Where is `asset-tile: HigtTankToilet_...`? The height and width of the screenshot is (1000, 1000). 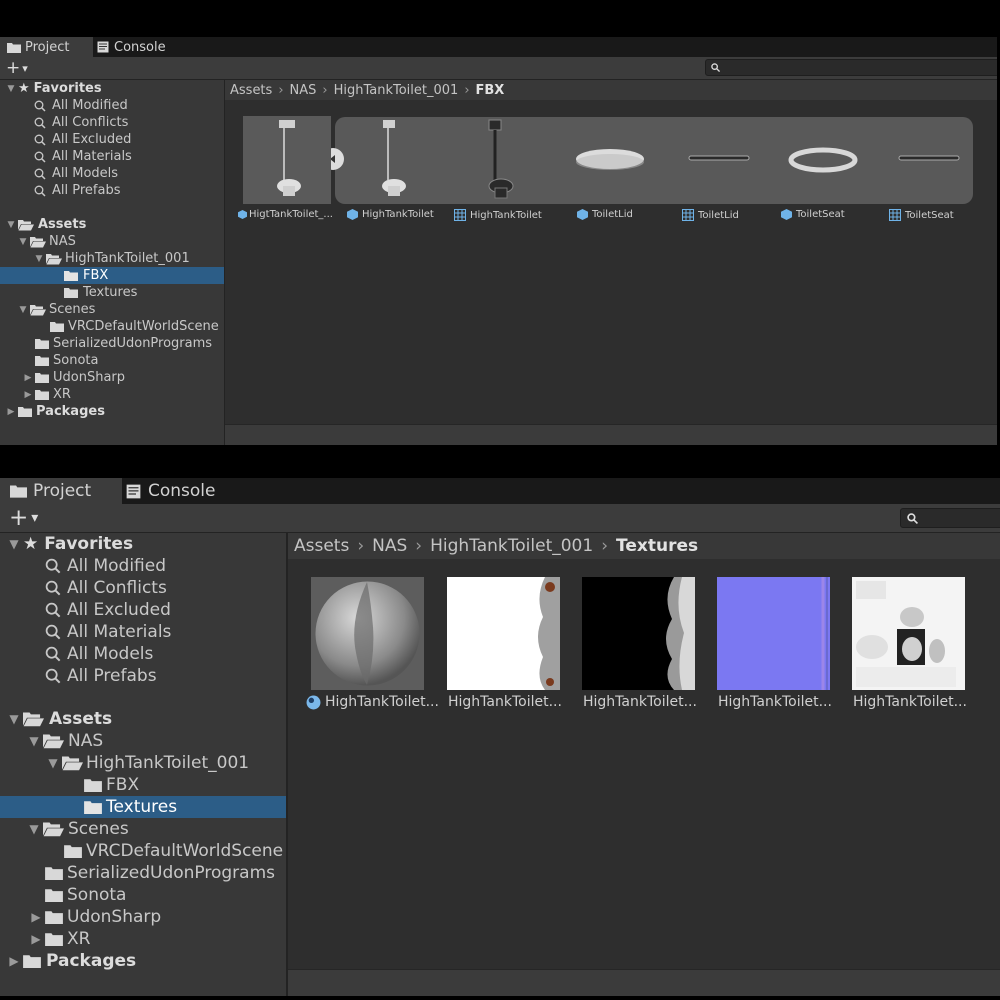 asset-tile: HigtTankToilet_... is located at coordinates (285, 171).